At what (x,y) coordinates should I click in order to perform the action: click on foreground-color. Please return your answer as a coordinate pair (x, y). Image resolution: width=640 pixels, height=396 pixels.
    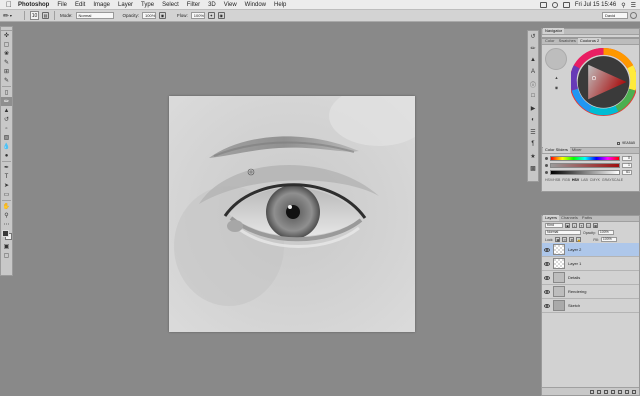
    Looking at the image, I should click on (5, 233).